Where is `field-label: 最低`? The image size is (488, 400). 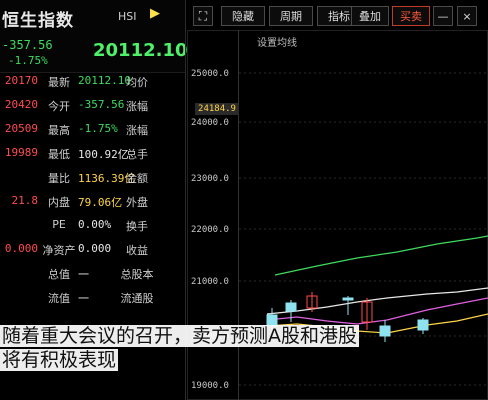 field-label: 最低 is located at coordinates (59, 154).